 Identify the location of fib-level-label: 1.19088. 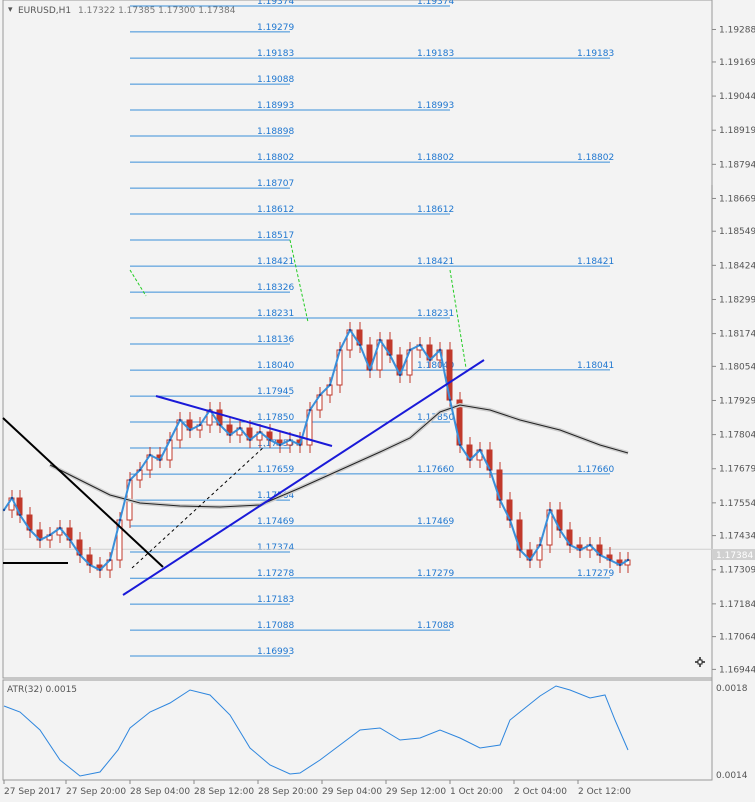
(275, 80).